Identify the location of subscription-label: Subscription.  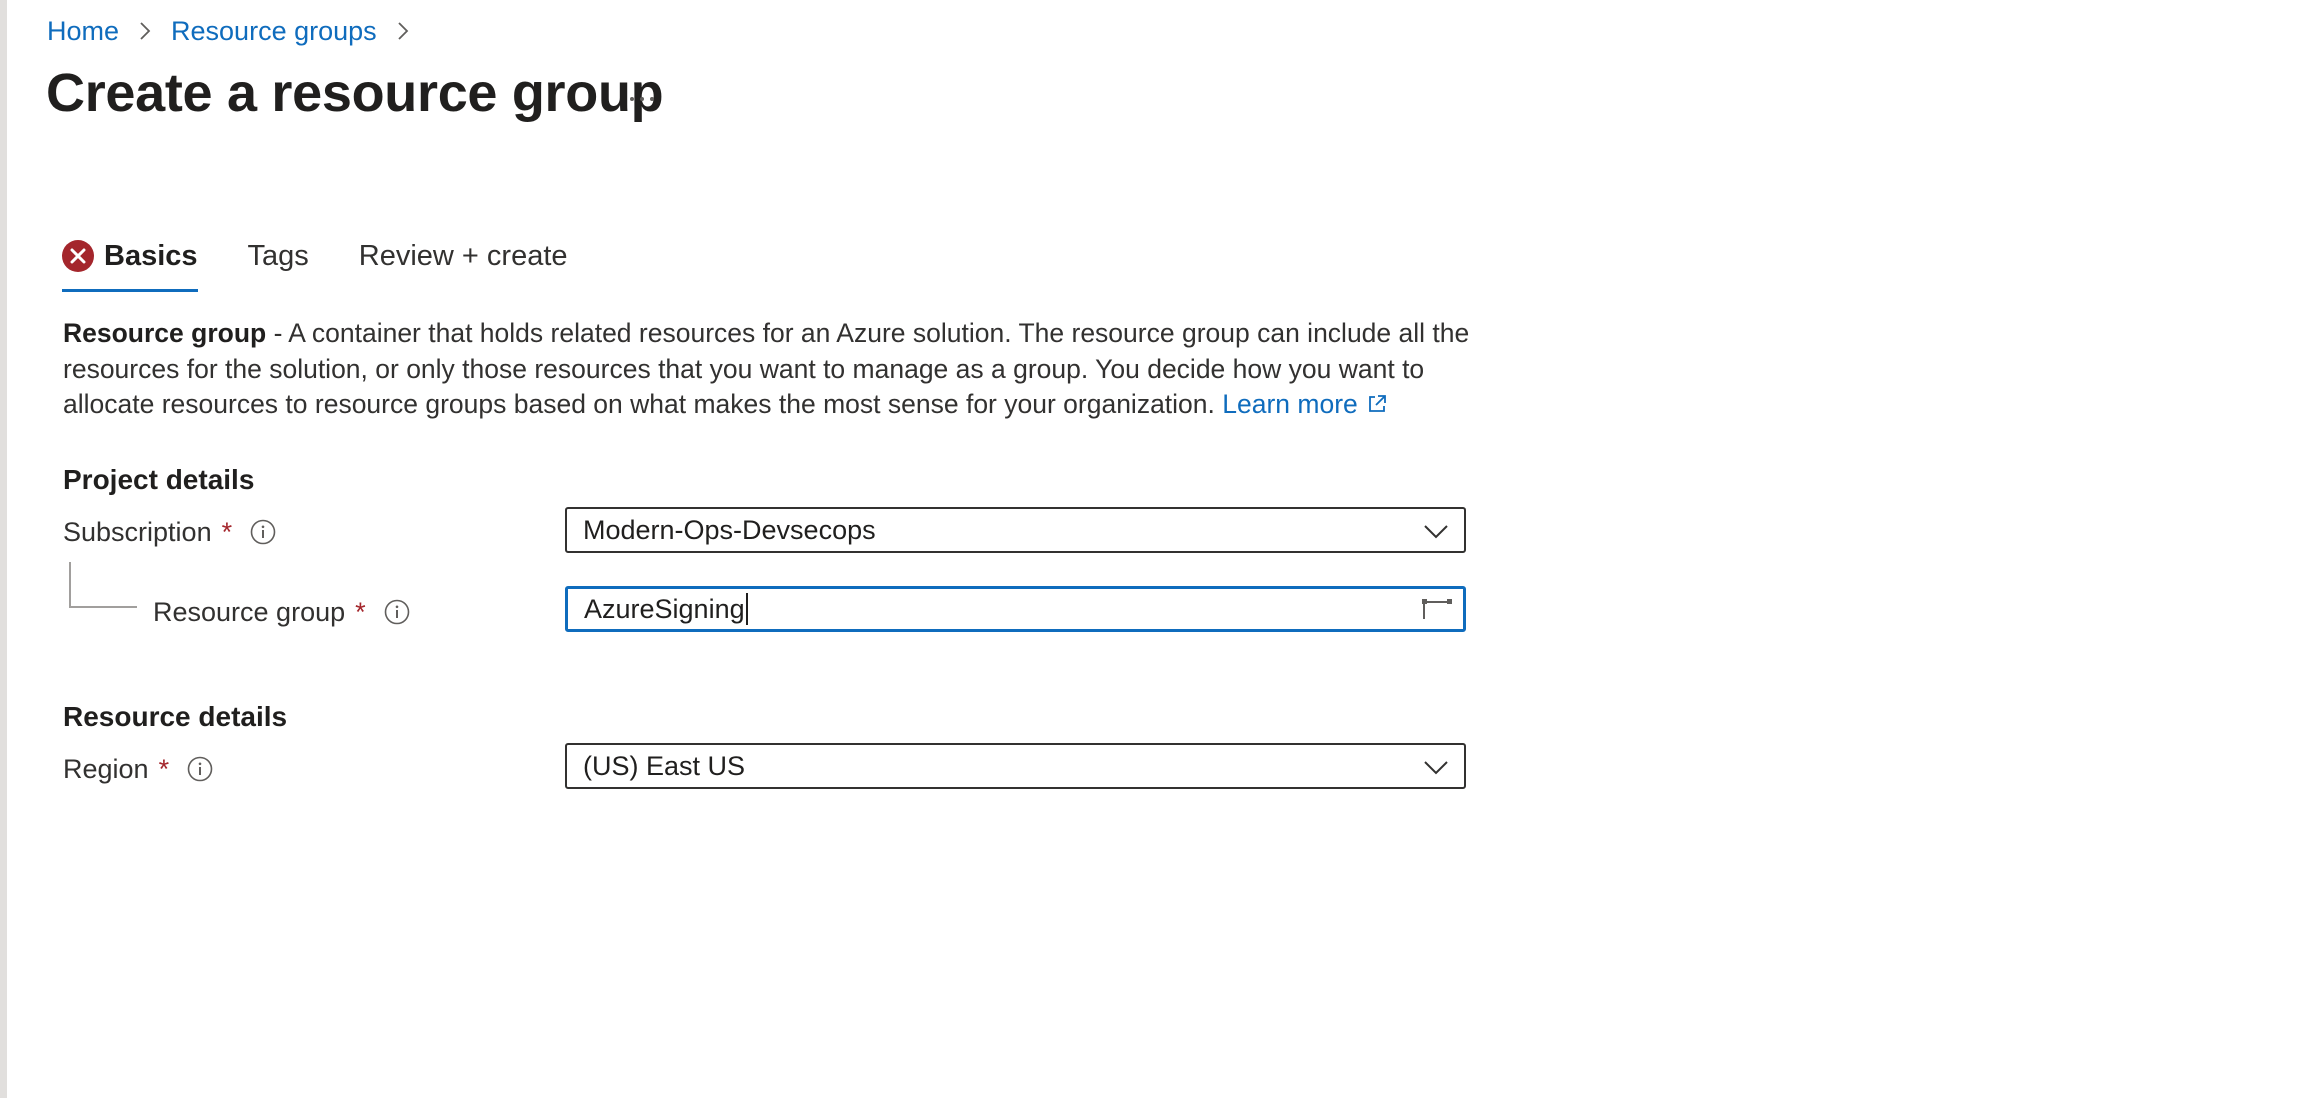
(137, 531).